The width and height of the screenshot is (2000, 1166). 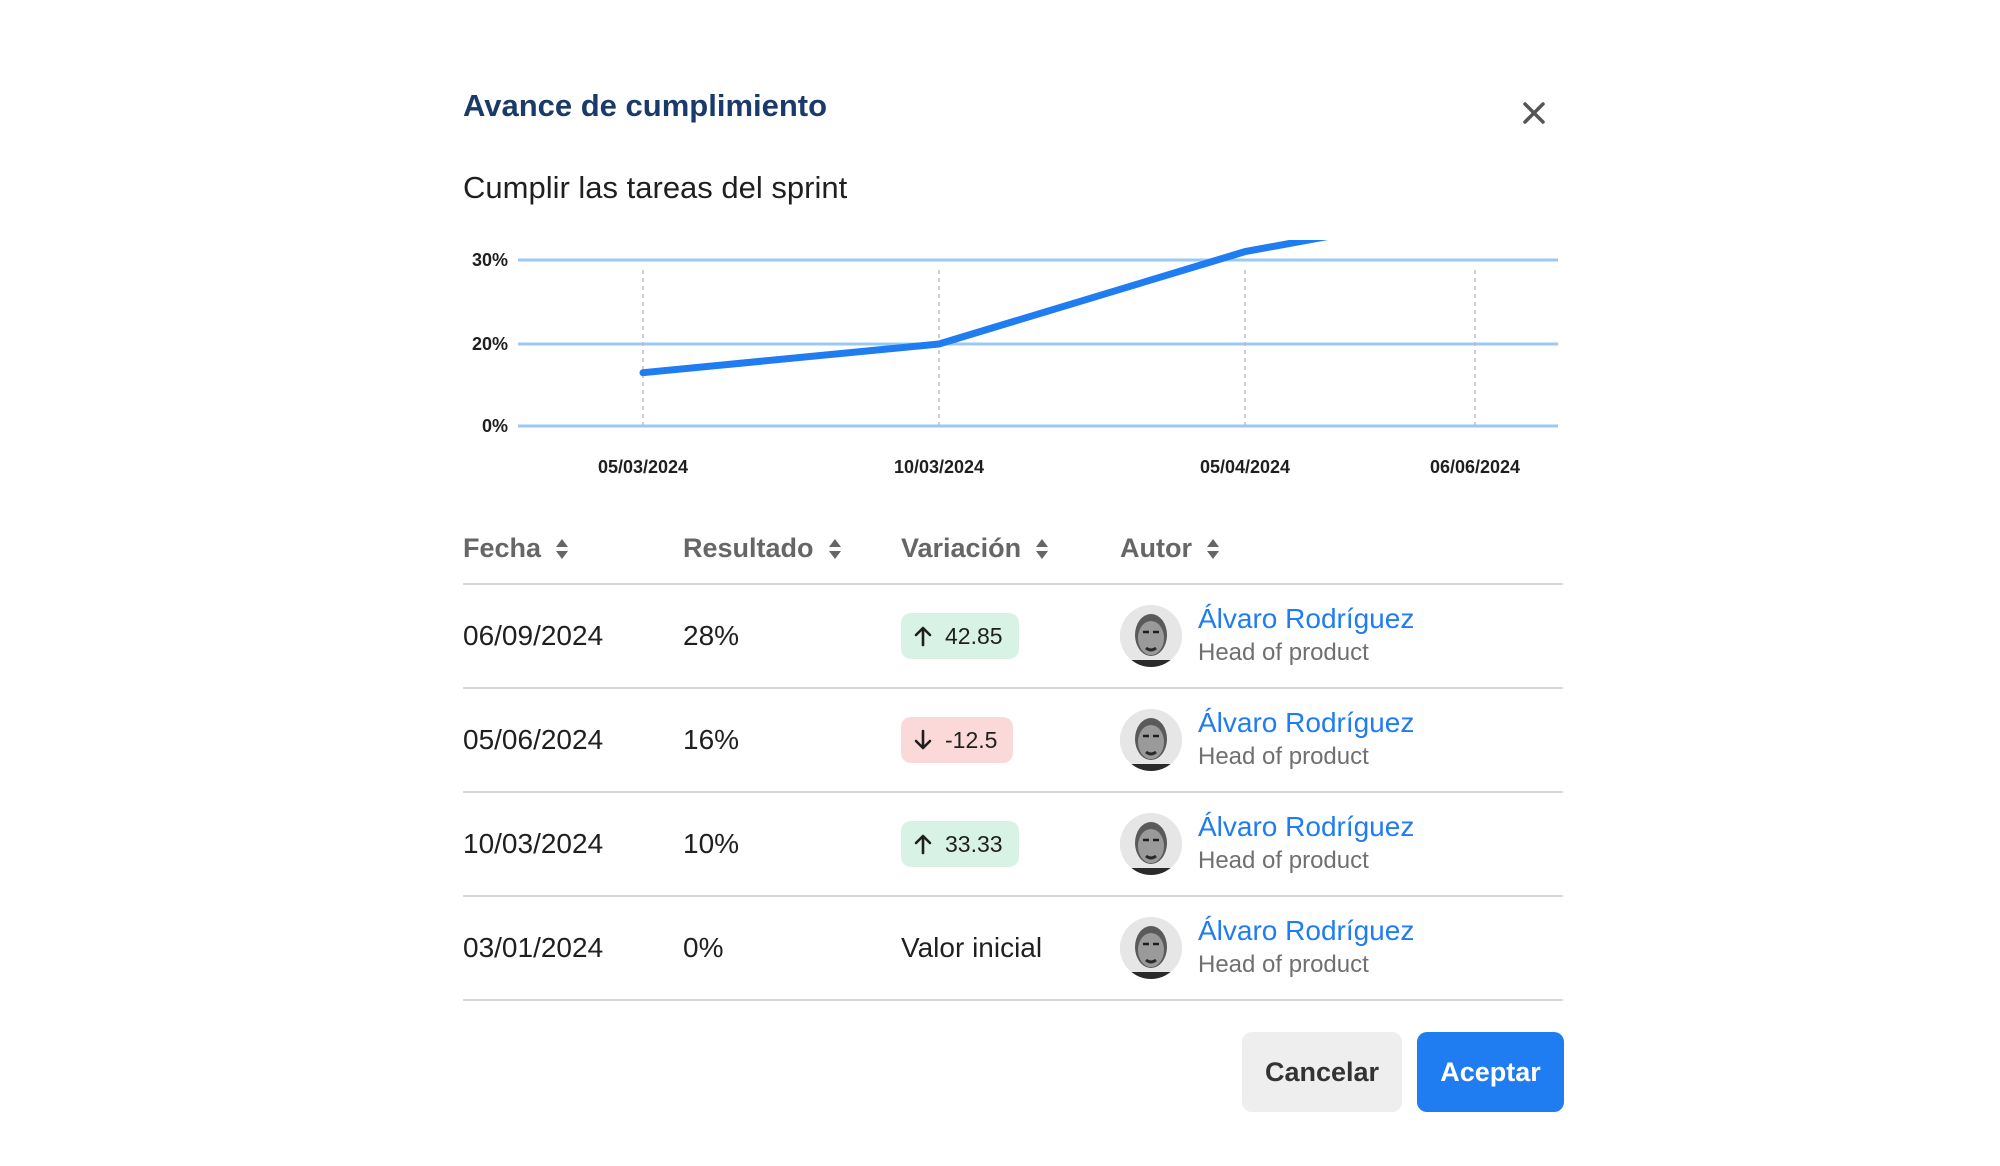 I want to click on header-label-variacion: Variación, so click(x=961, y=548).